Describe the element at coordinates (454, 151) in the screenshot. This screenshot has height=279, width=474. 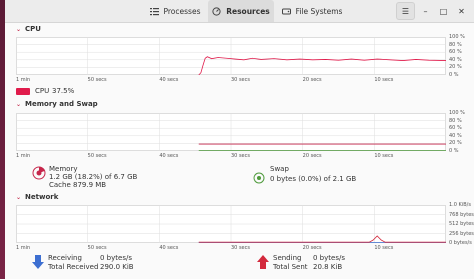
I see `memory-y-tick: 0 %` at that location.